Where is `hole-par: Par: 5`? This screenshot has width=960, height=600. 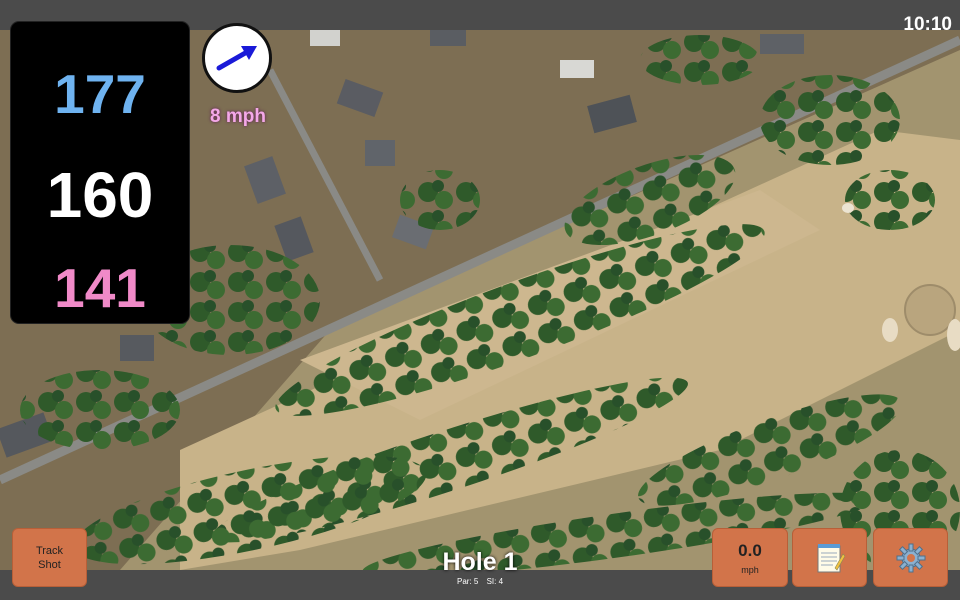
hole-par: Par: 5 is located at coordinates (467, 581).